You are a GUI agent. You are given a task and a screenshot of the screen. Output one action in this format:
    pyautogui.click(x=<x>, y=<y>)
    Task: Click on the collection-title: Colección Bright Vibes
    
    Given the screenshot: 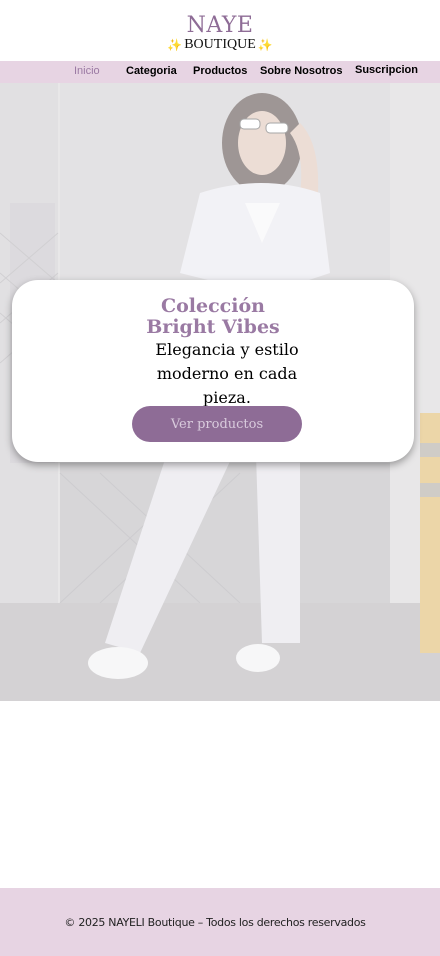 What is the action you would take?
    pyautogui.click(x=213, y=317)
    